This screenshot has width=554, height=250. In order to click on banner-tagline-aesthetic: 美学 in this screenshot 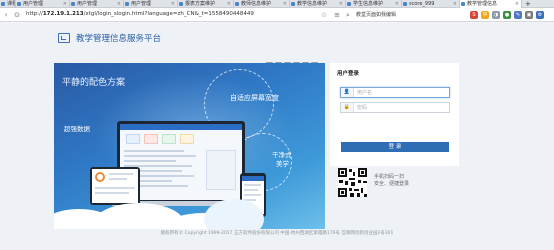, I will do `click(282, 164)`.